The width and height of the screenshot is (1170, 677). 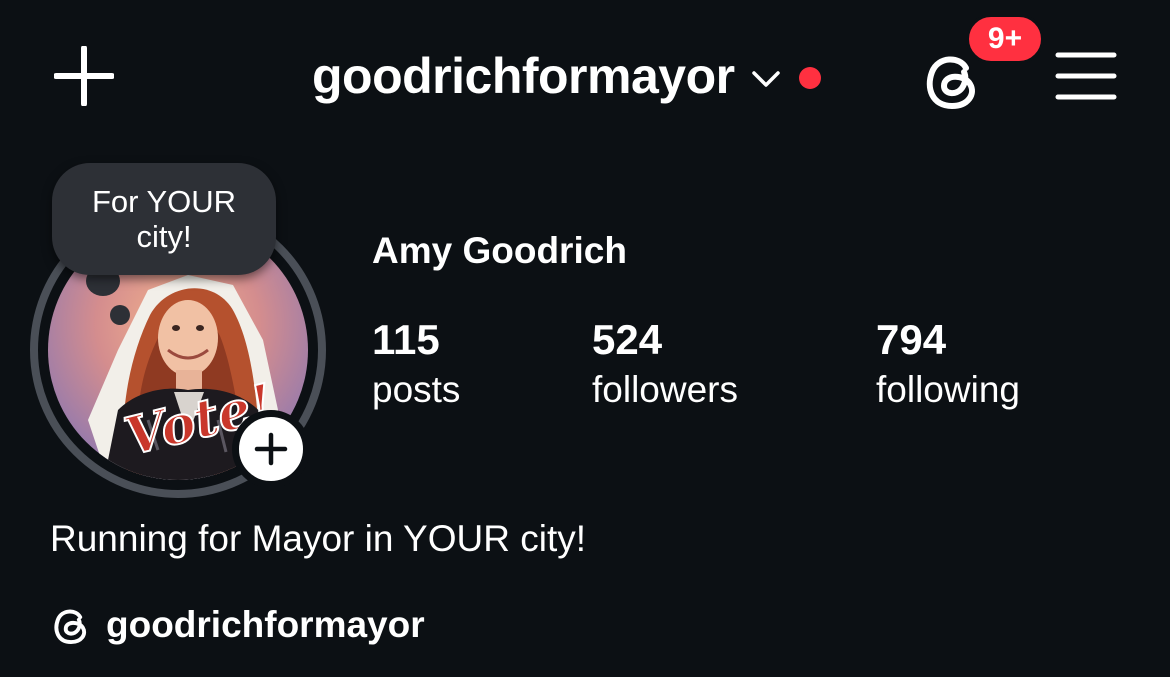 What do you see at coordinates (265, 624) in the screenshot?
I see `threads-handle: goodrichformayor` at bounding box center [265, 624].